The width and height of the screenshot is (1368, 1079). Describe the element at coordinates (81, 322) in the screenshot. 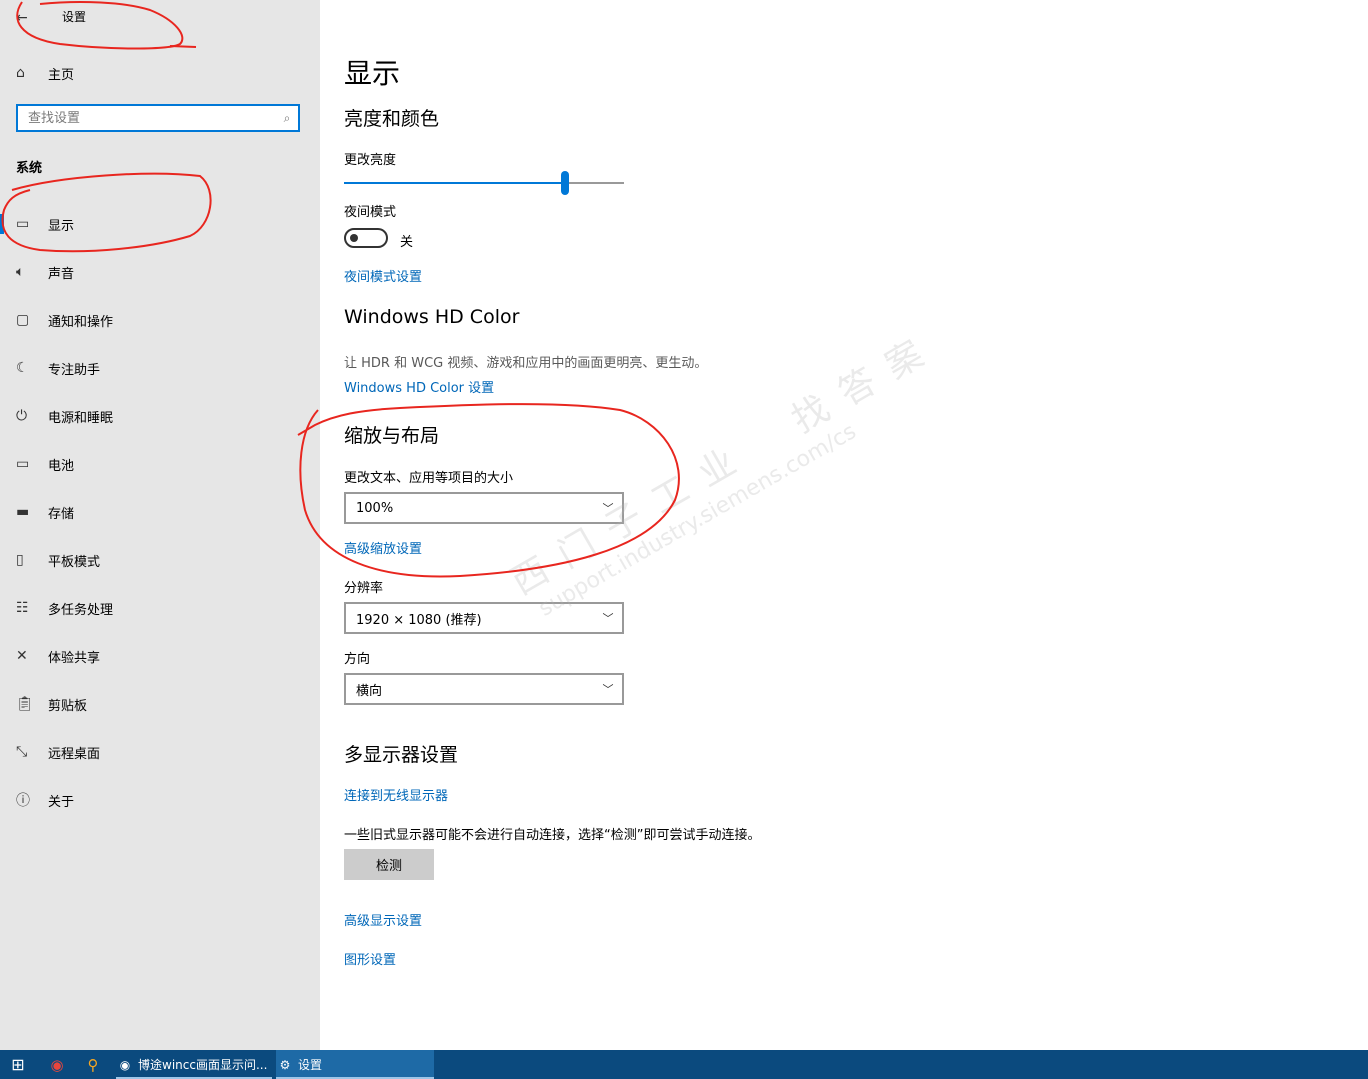

I see `sidebar-item-label: 通知和操作` at that location.